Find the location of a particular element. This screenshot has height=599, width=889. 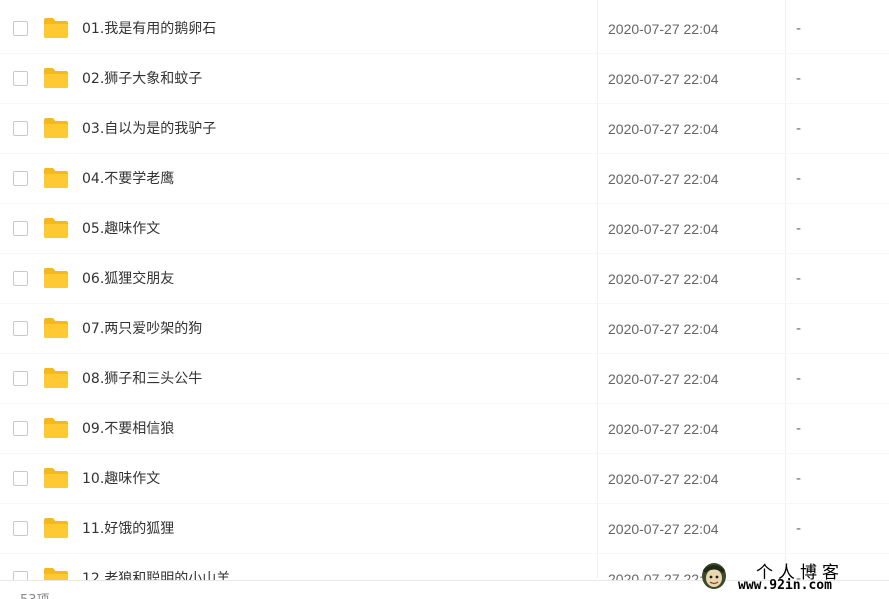

file-name: 10.趣味作文 is located at coordinates (121, 479).